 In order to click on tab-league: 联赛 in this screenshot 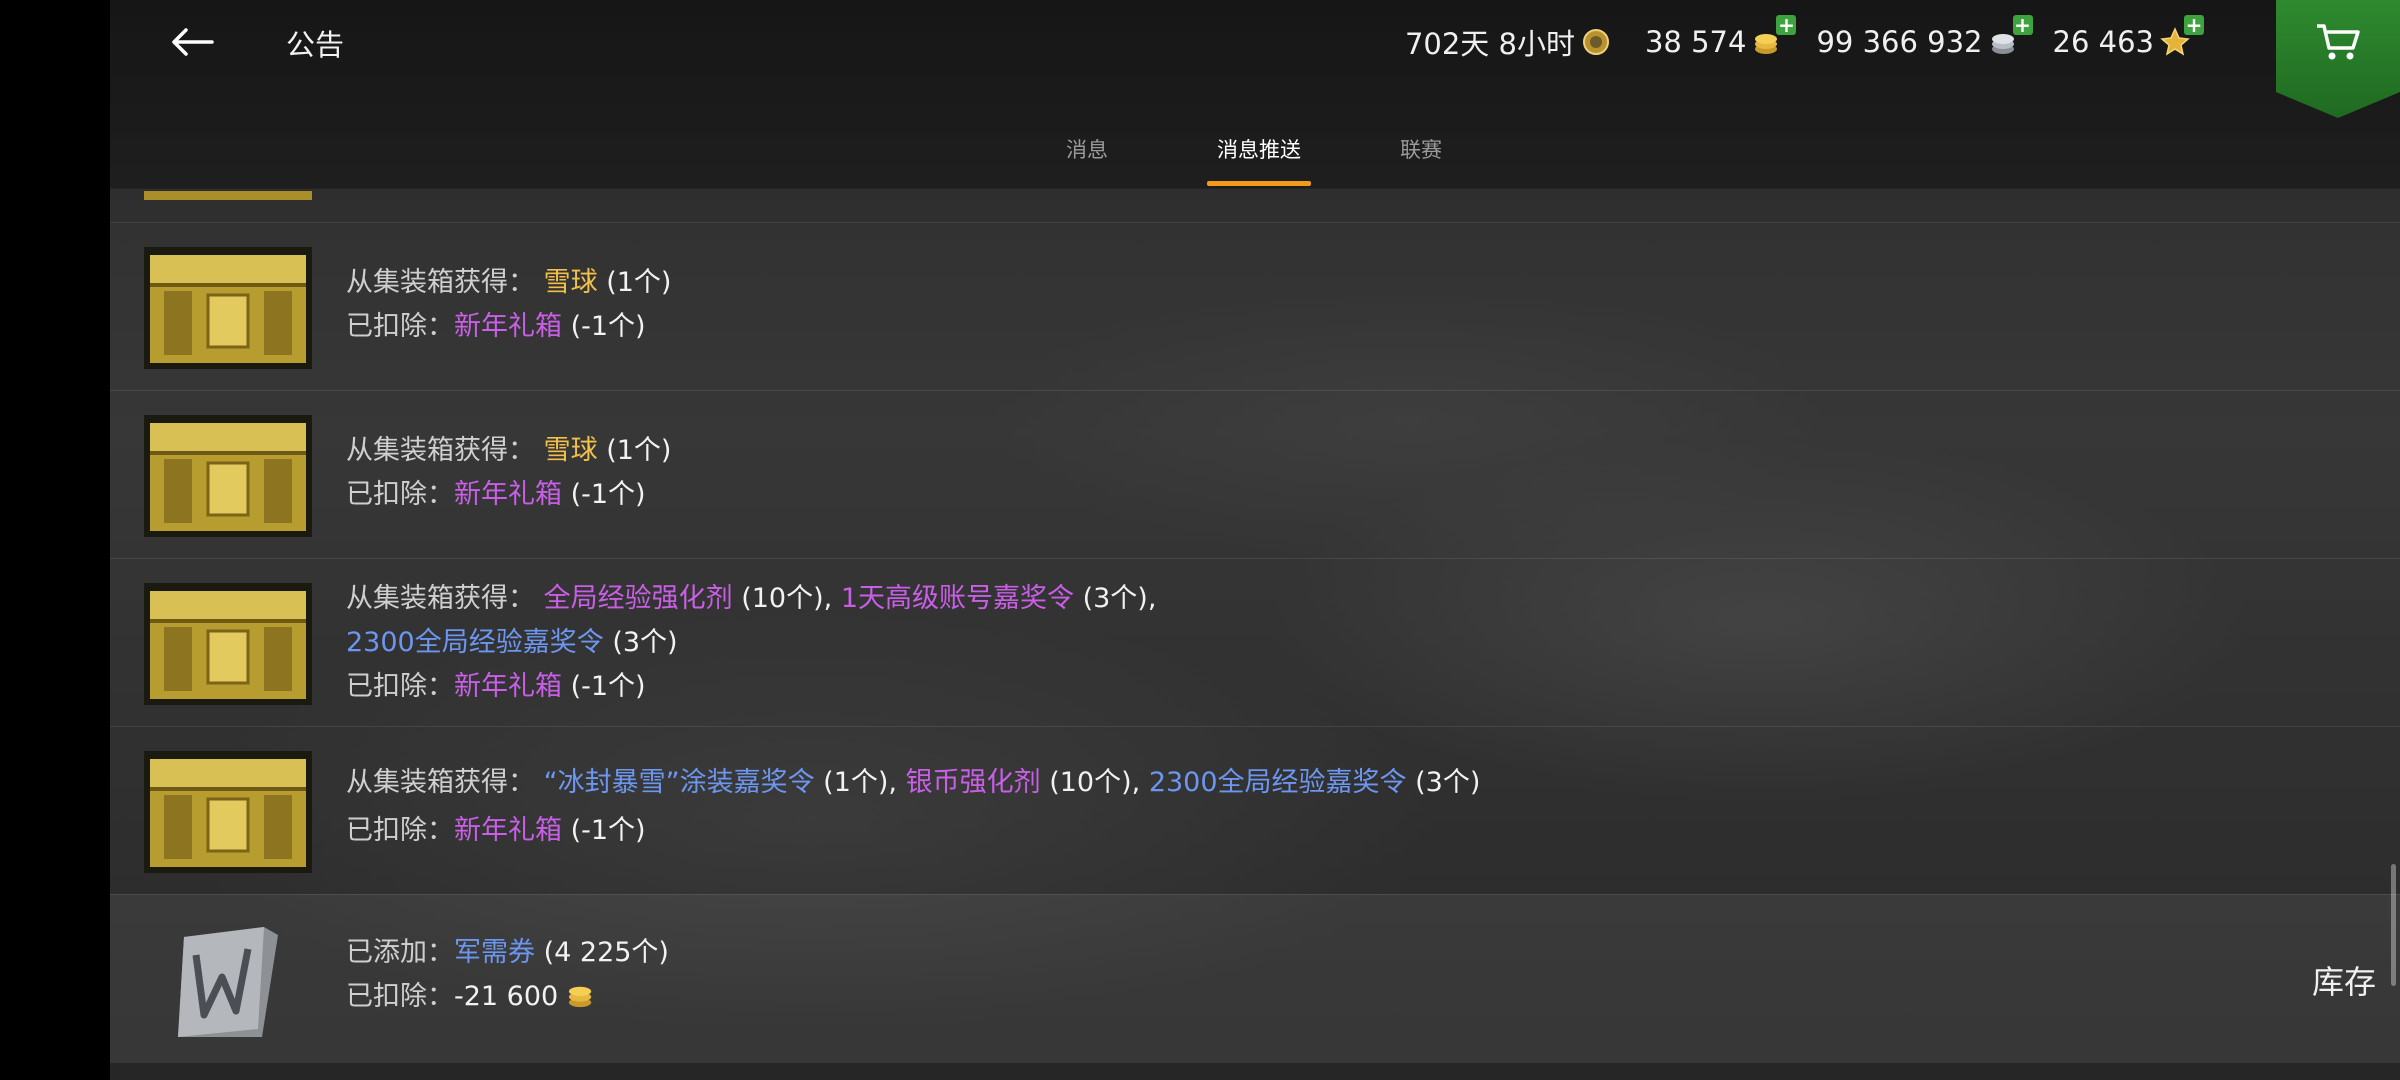, I will do `click(1421, 156)`.